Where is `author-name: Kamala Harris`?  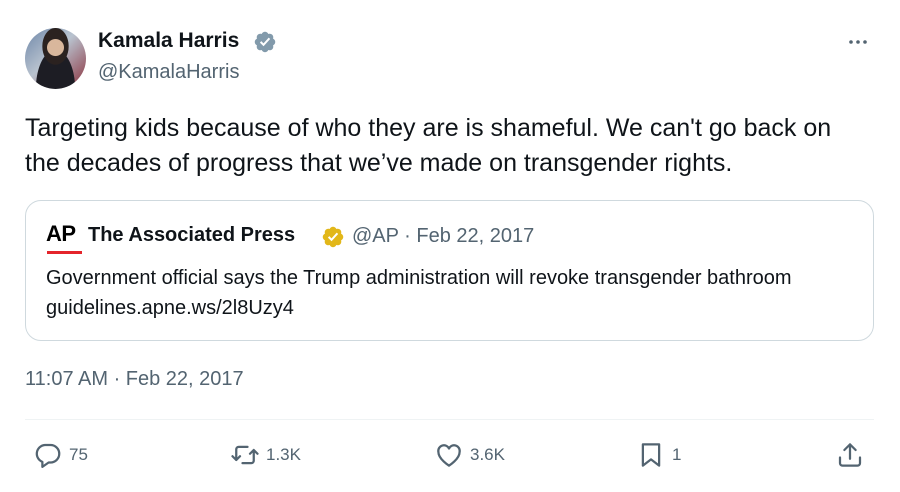 author-name: Kamala Harris is located at coordinates (168, 41).